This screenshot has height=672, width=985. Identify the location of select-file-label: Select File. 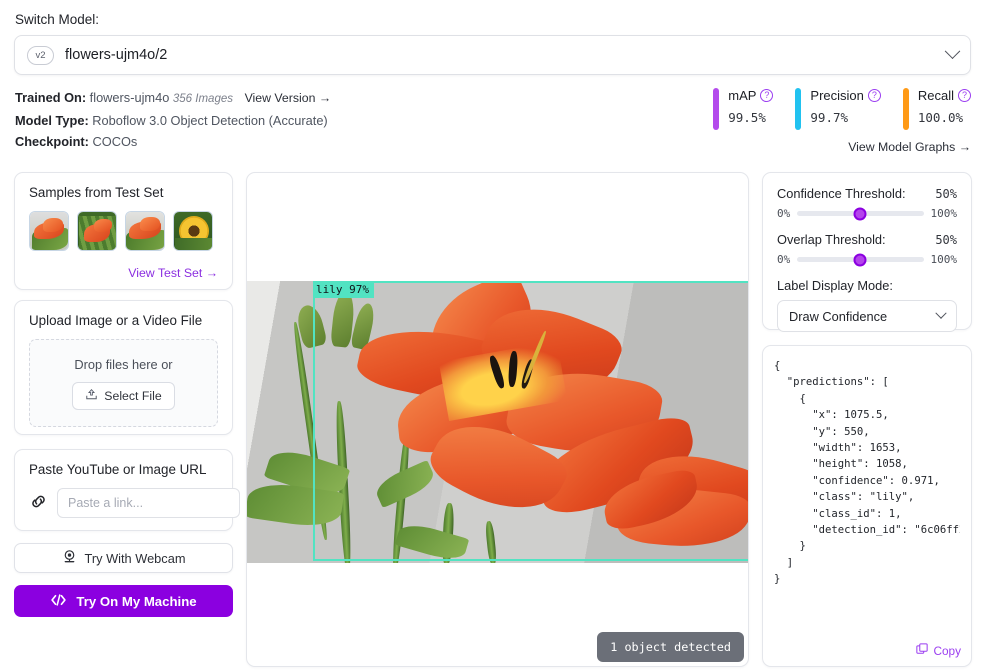
(133, 395).